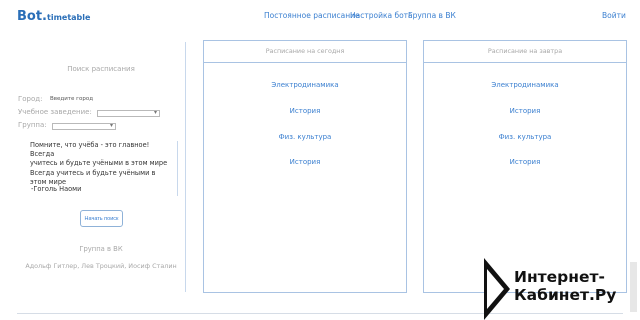 This screenshot has height=320, width=640. Describe the element at coordinates (565, 295) in the screenshot. I see `watermark-line: Кабинет.Ру` at that location.